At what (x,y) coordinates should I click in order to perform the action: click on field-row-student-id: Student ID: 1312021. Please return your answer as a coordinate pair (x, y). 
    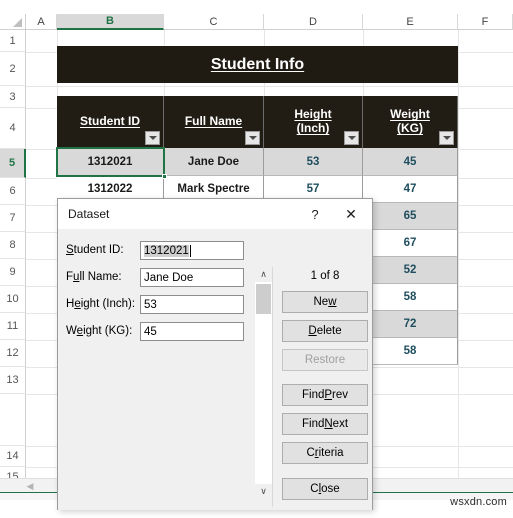
    Looking at the image, I should click on (153, 251).